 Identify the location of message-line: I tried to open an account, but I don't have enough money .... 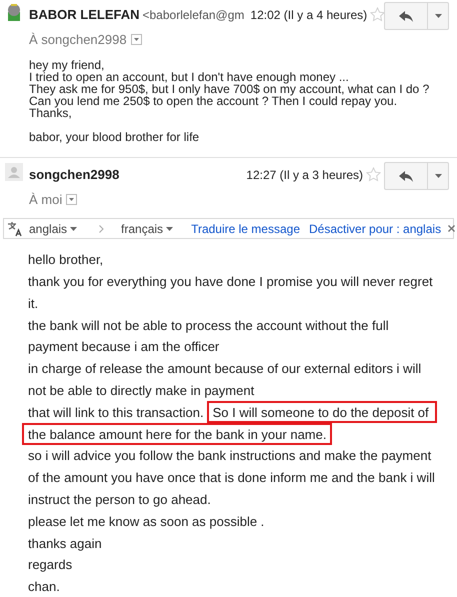
(189, 77).